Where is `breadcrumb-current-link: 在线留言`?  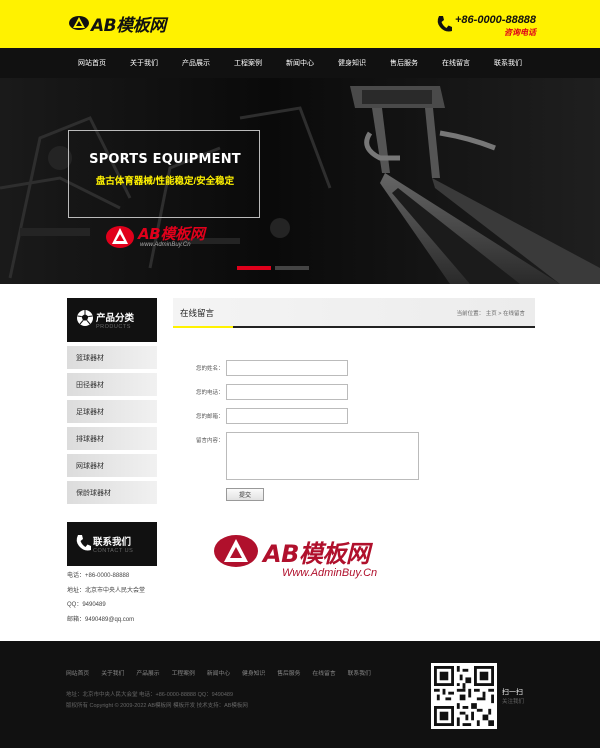
breadcrumb-current-link: 在线留言 is located at coordinates (514, 314).